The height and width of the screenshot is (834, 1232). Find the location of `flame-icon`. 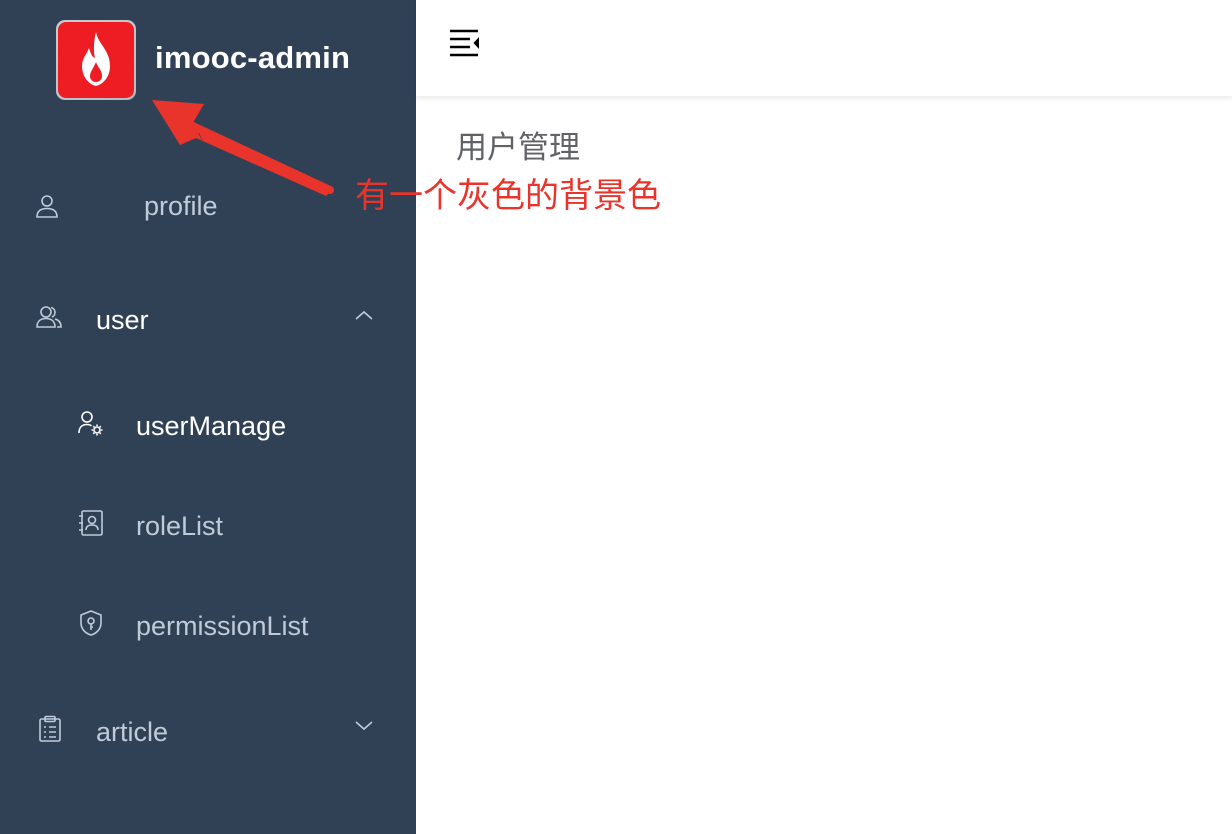

flame-icon is located at coordinates (96, 59).